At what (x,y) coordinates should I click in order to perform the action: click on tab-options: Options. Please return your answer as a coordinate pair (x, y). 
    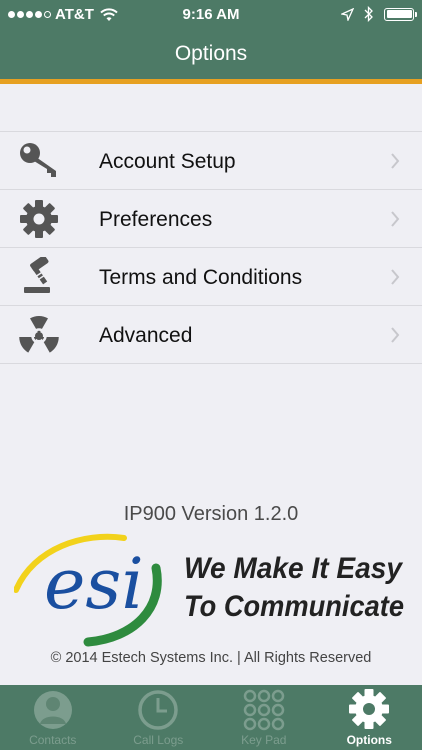
    Looking at the image, I should click on (369, 717).